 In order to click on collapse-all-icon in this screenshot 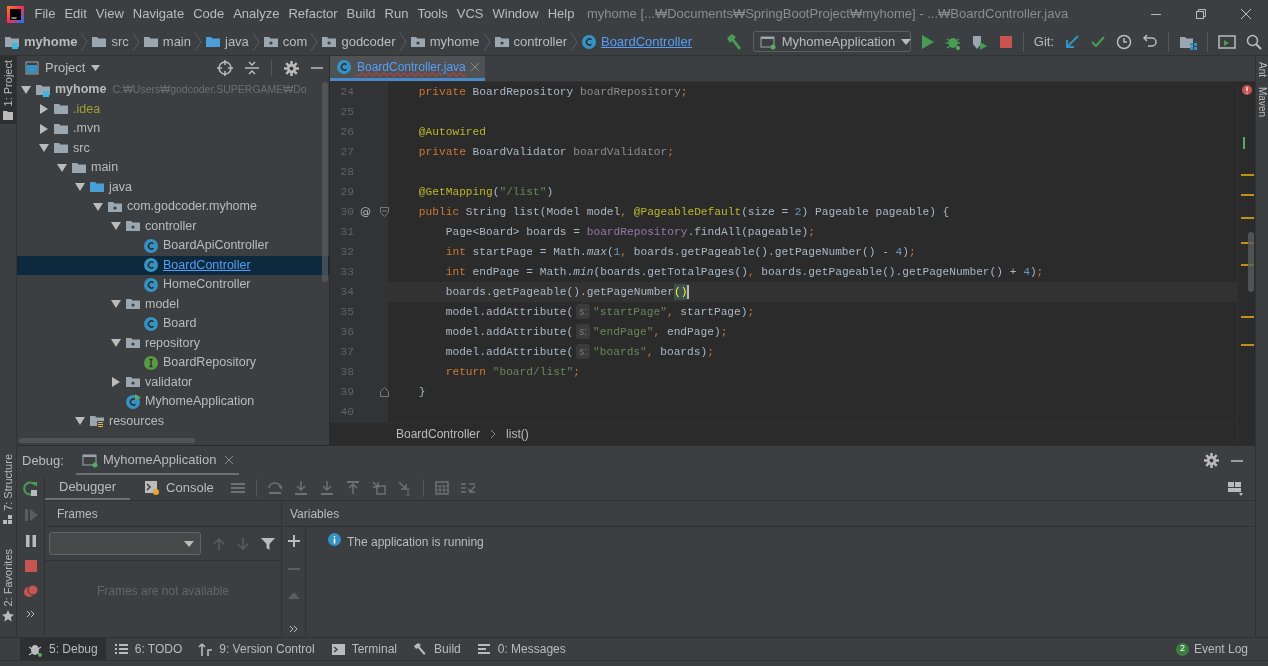, I will do `click(252, 68)`.